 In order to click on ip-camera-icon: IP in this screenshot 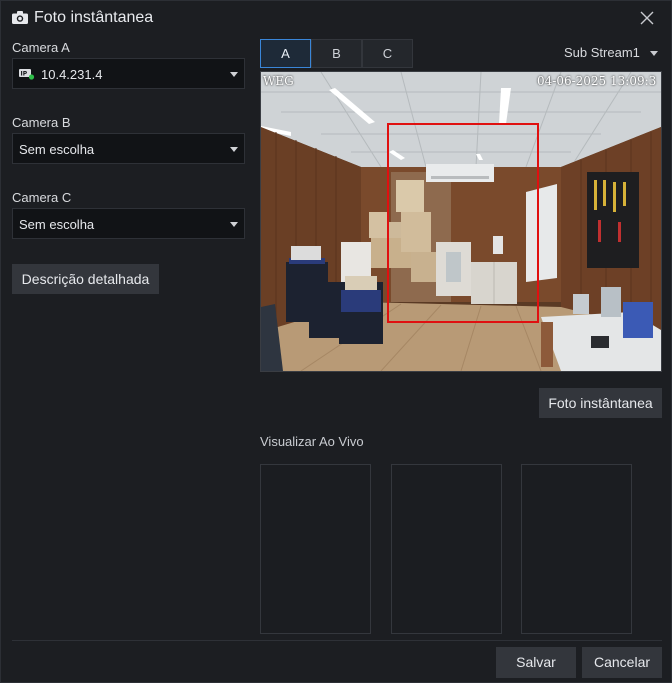, I will do `click(27, 74)`.